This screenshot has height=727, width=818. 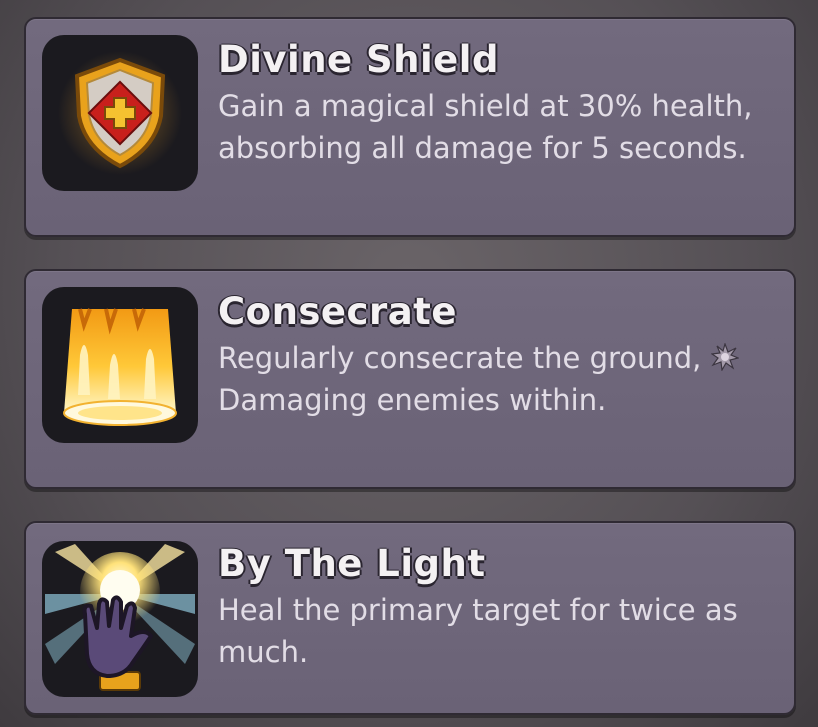 What do you see at coordinates (359, 400) in the screenshot?
I see `description-keyword: Damaging enemies` at bounding box center [359, 400].